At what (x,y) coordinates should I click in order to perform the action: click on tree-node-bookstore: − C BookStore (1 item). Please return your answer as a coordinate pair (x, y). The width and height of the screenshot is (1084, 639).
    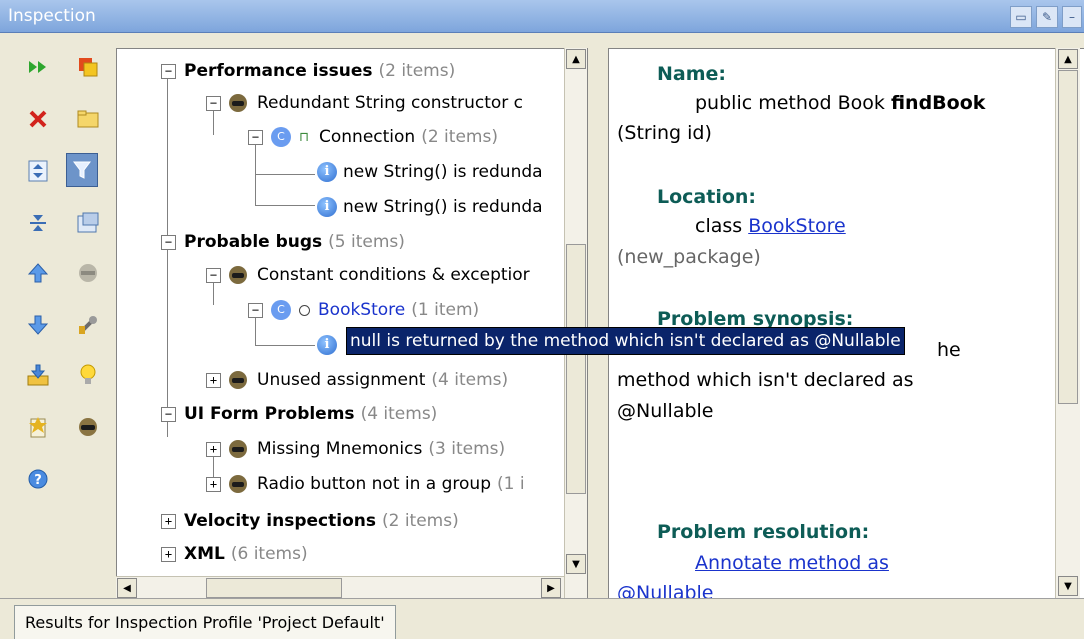
    Looking at the image, I should click on (363, 310).